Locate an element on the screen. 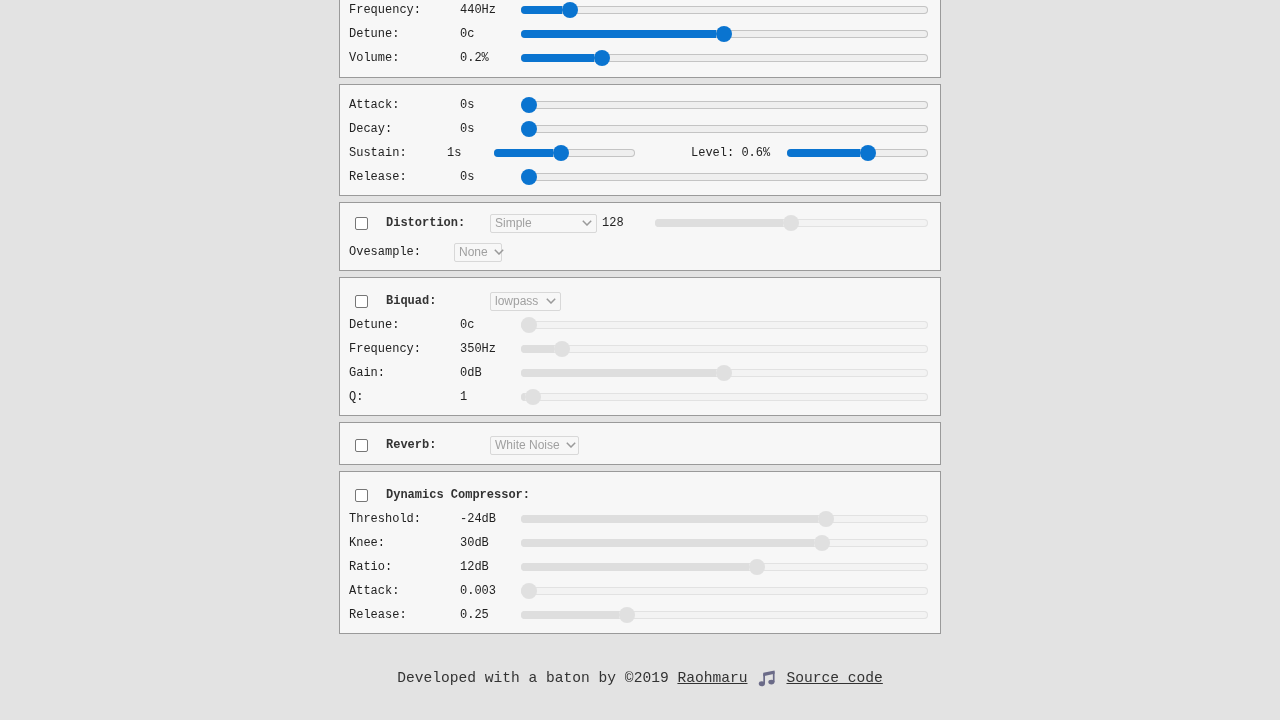 This screenshot has width=1280, height=720. section-title: Biquad: is located at coordinates (412, 301).